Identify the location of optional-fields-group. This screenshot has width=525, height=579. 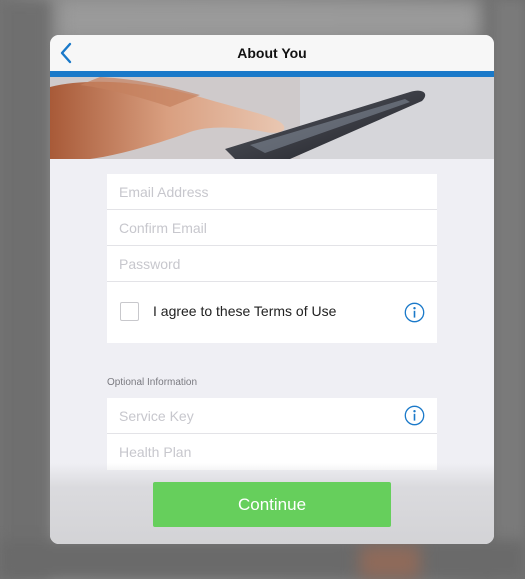
(272, 434).